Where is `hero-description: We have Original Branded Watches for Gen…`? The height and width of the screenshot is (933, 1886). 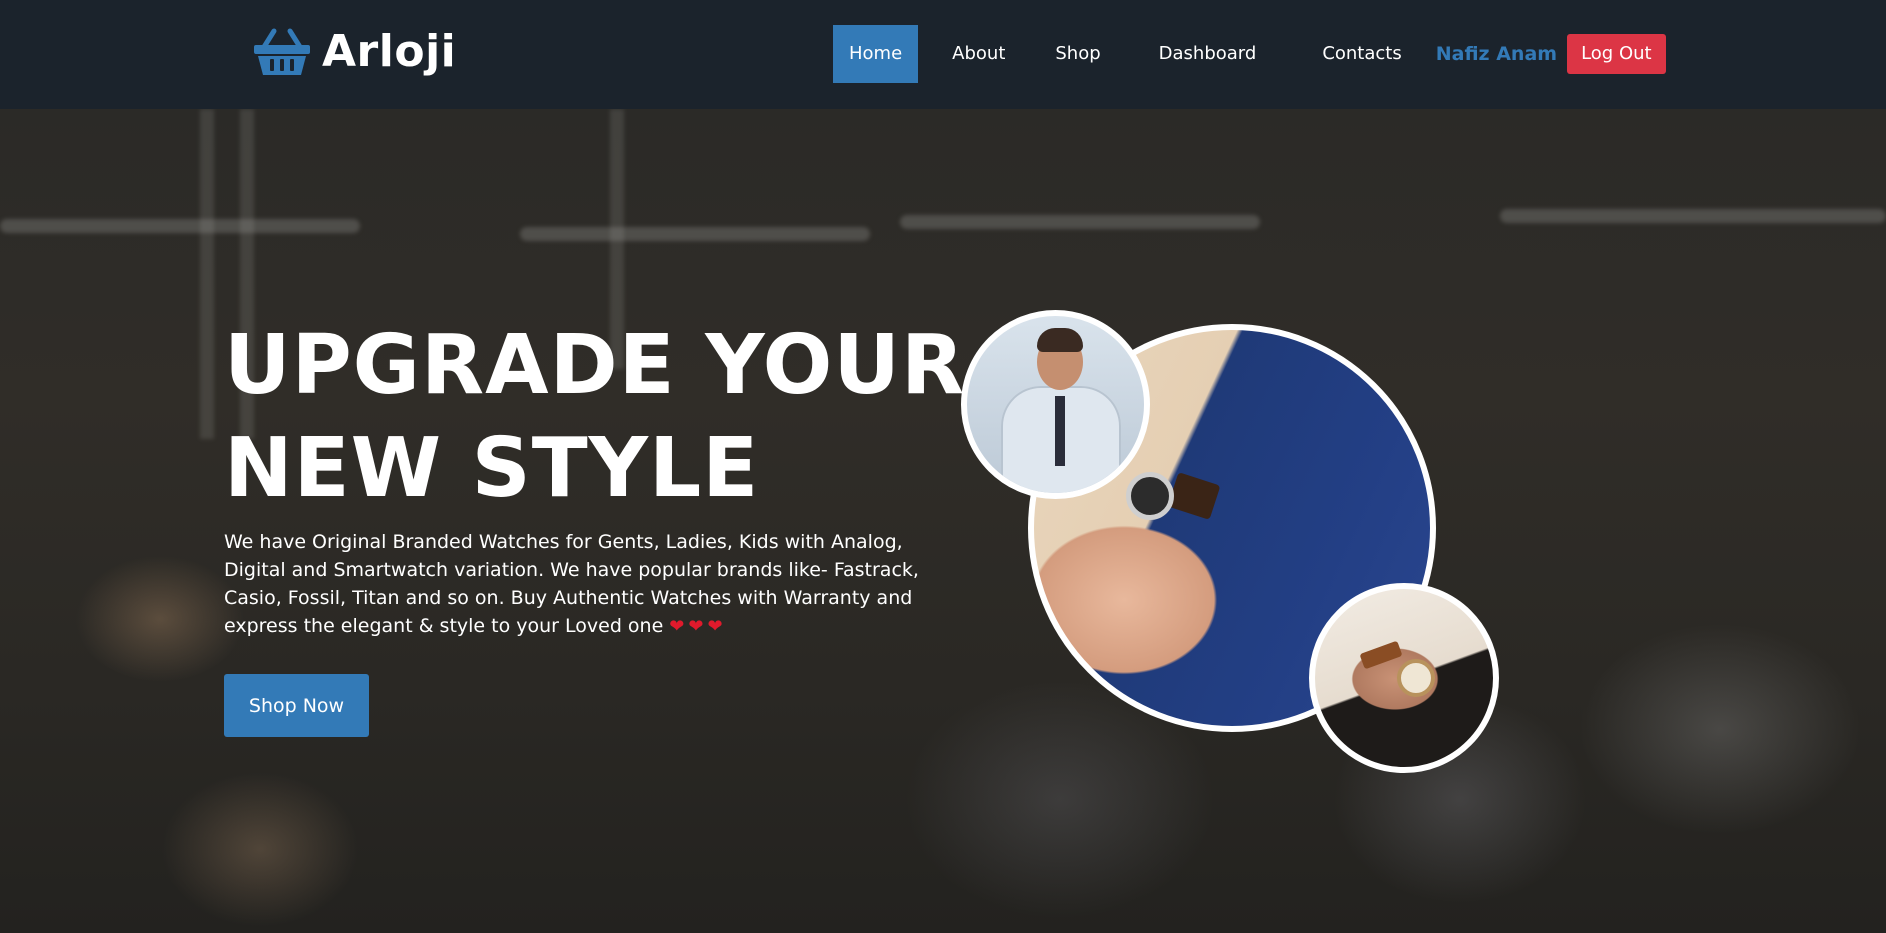
hero-description: We have Original Branded Watches for Gen… is located at coordinates (574, 584).